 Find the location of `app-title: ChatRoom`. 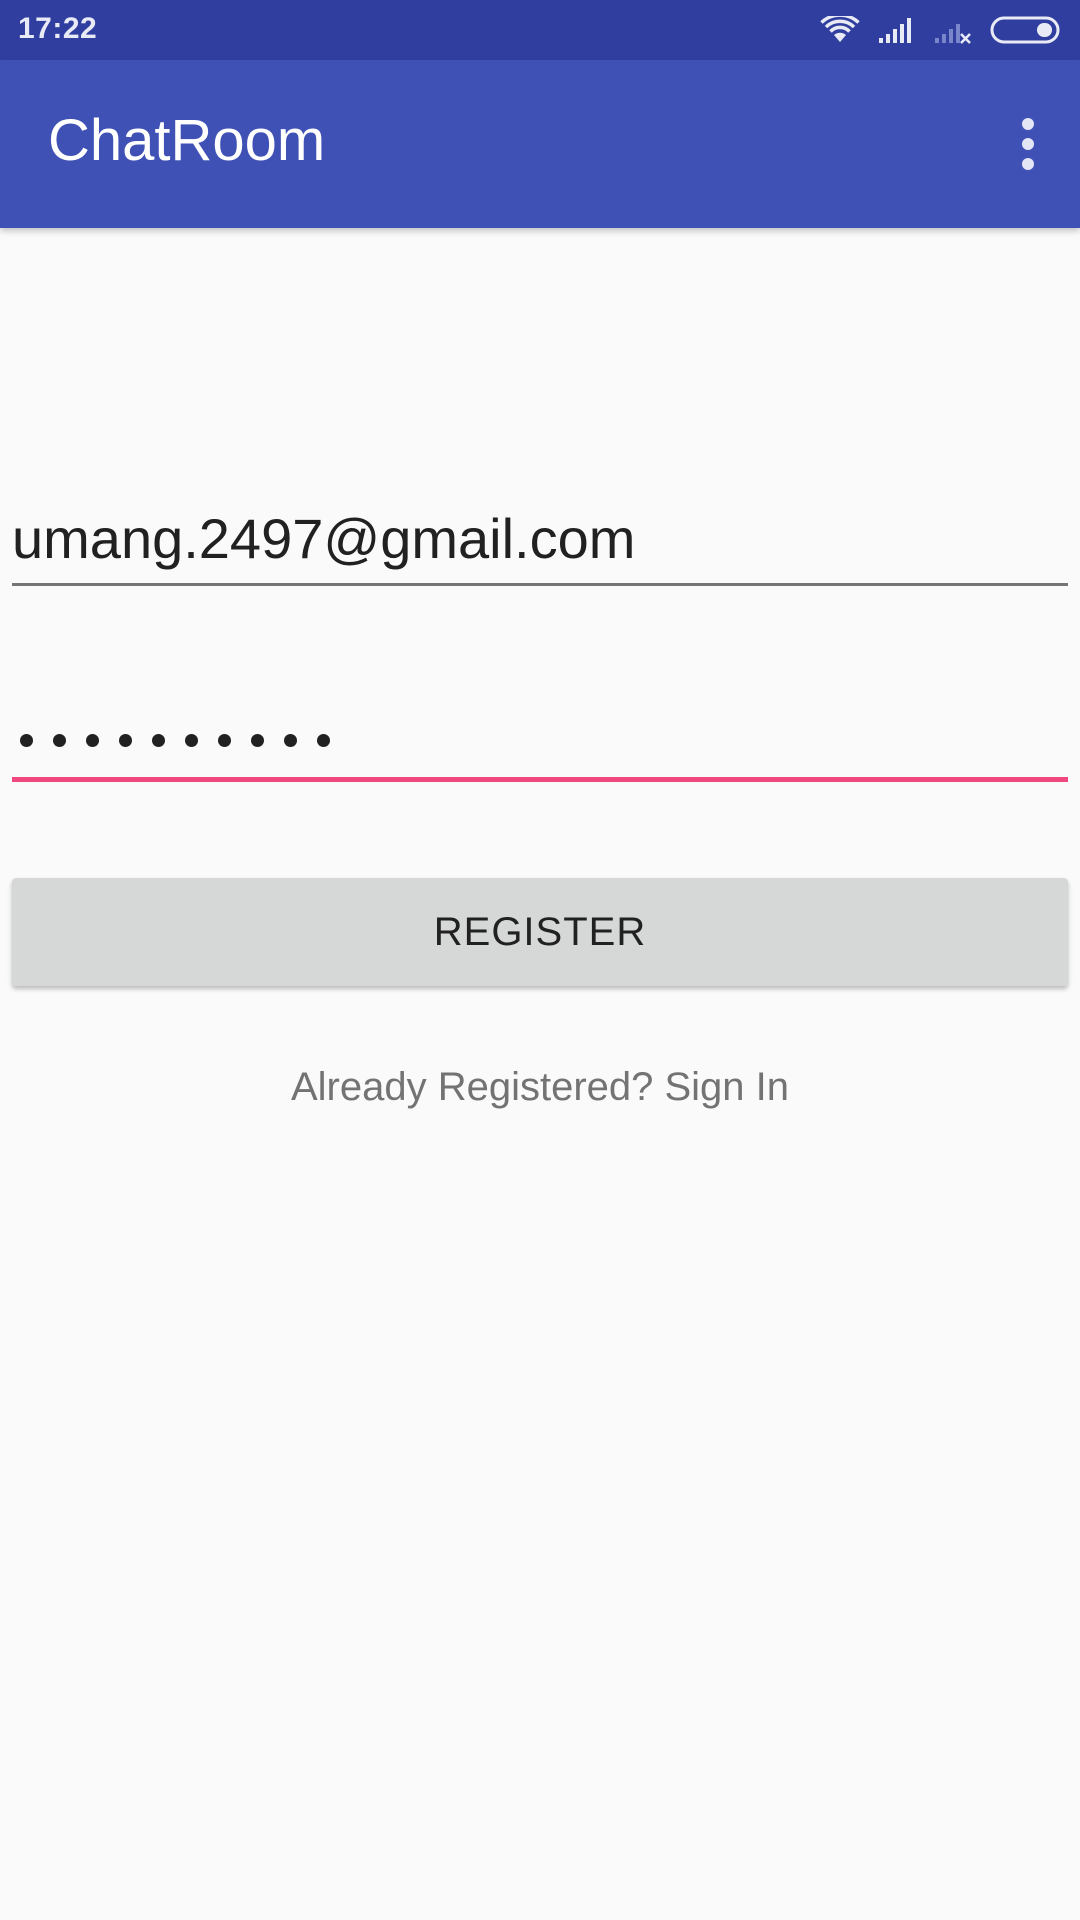

app-title: ChatRoom is located at coordinates (187, 140).